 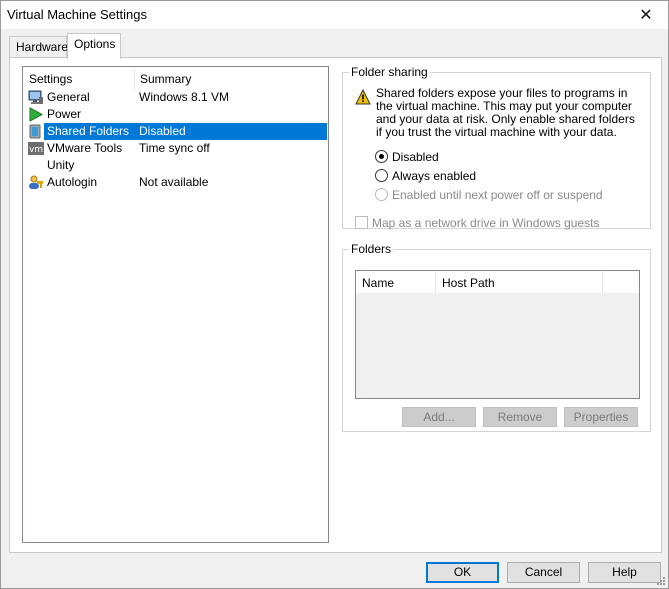 I want to click on folders-title: Folders, so click(x=371, y=249).